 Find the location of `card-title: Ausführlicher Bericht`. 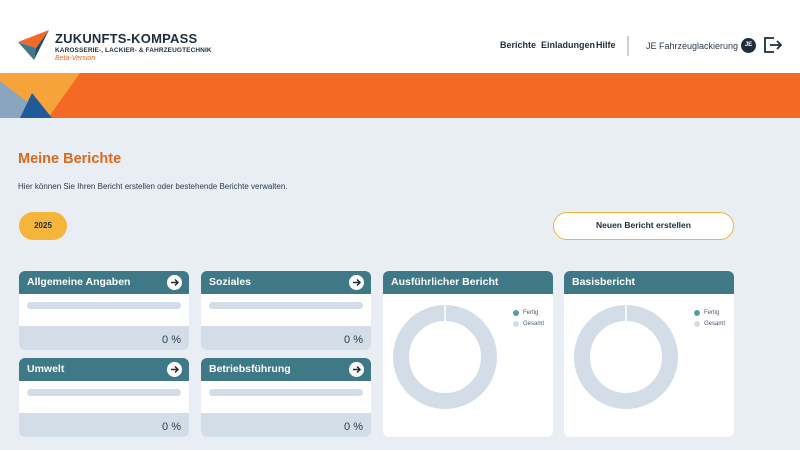

card-title: Ausführlicher Bericht is located at coordinates (445, 282).